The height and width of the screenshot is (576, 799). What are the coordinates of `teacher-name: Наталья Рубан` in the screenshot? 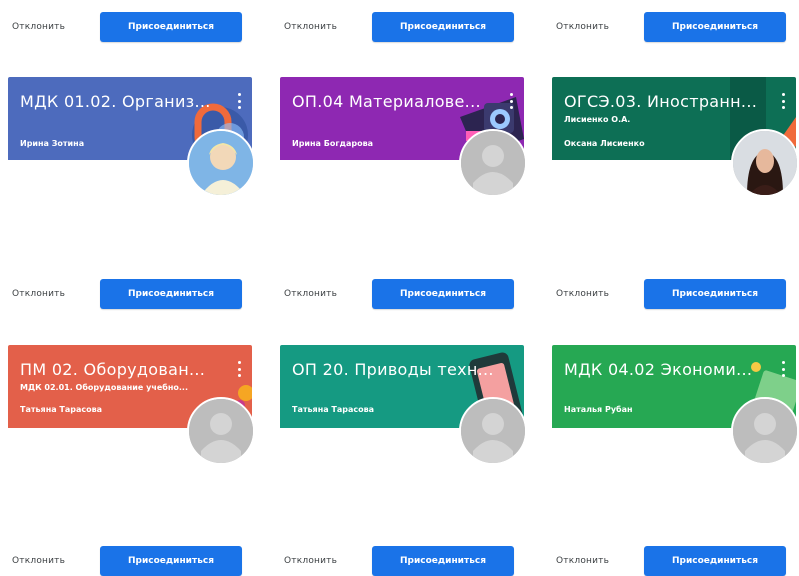 It's located at (598, 409).